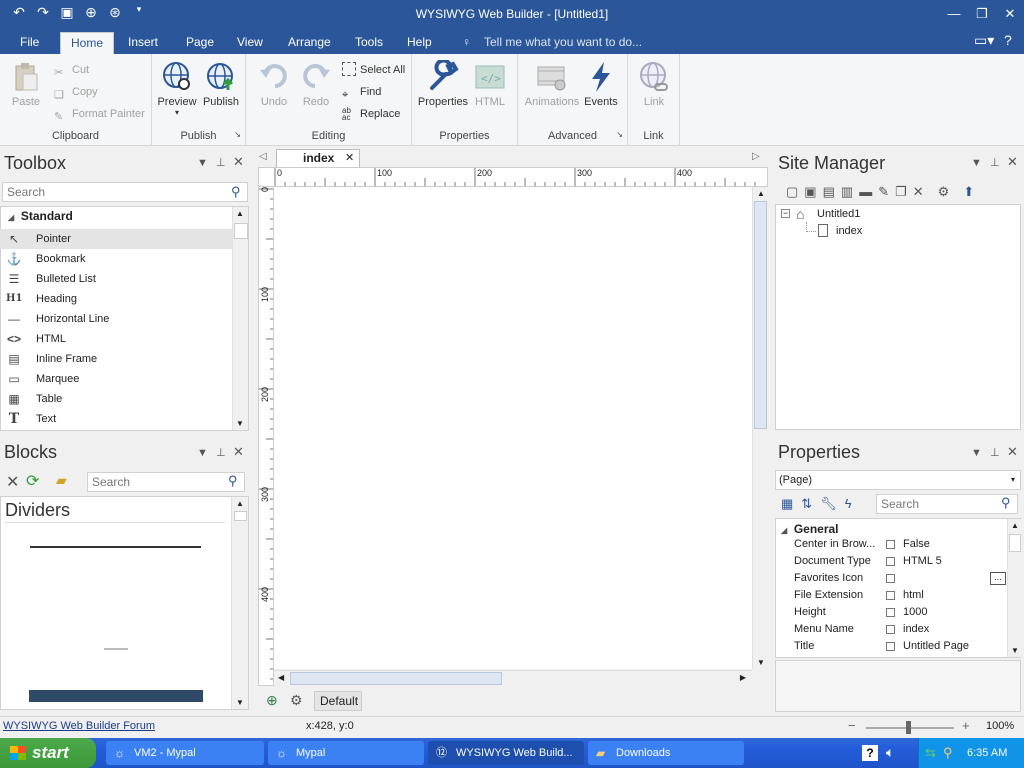 Image resolution: width=1024 pixels, height=768 pixels. Describe the element at coordinates (346, 753) in the screenshot. I see `task-mypal: ☼ Mypal` at that location.